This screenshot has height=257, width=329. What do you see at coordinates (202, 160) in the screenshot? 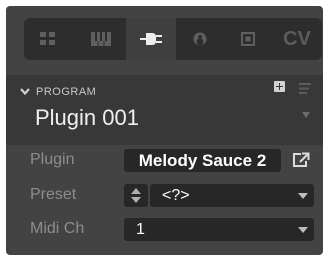
I see `plugin-selector: Melody Sauce 2` at bounding box center [202, 160].